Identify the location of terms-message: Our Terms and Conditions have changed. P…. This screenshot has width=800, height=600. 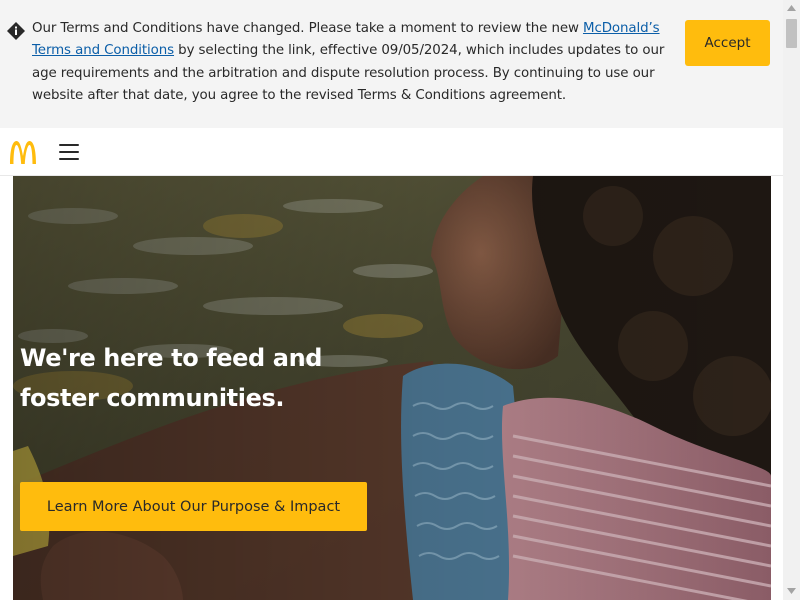
(357, 63).